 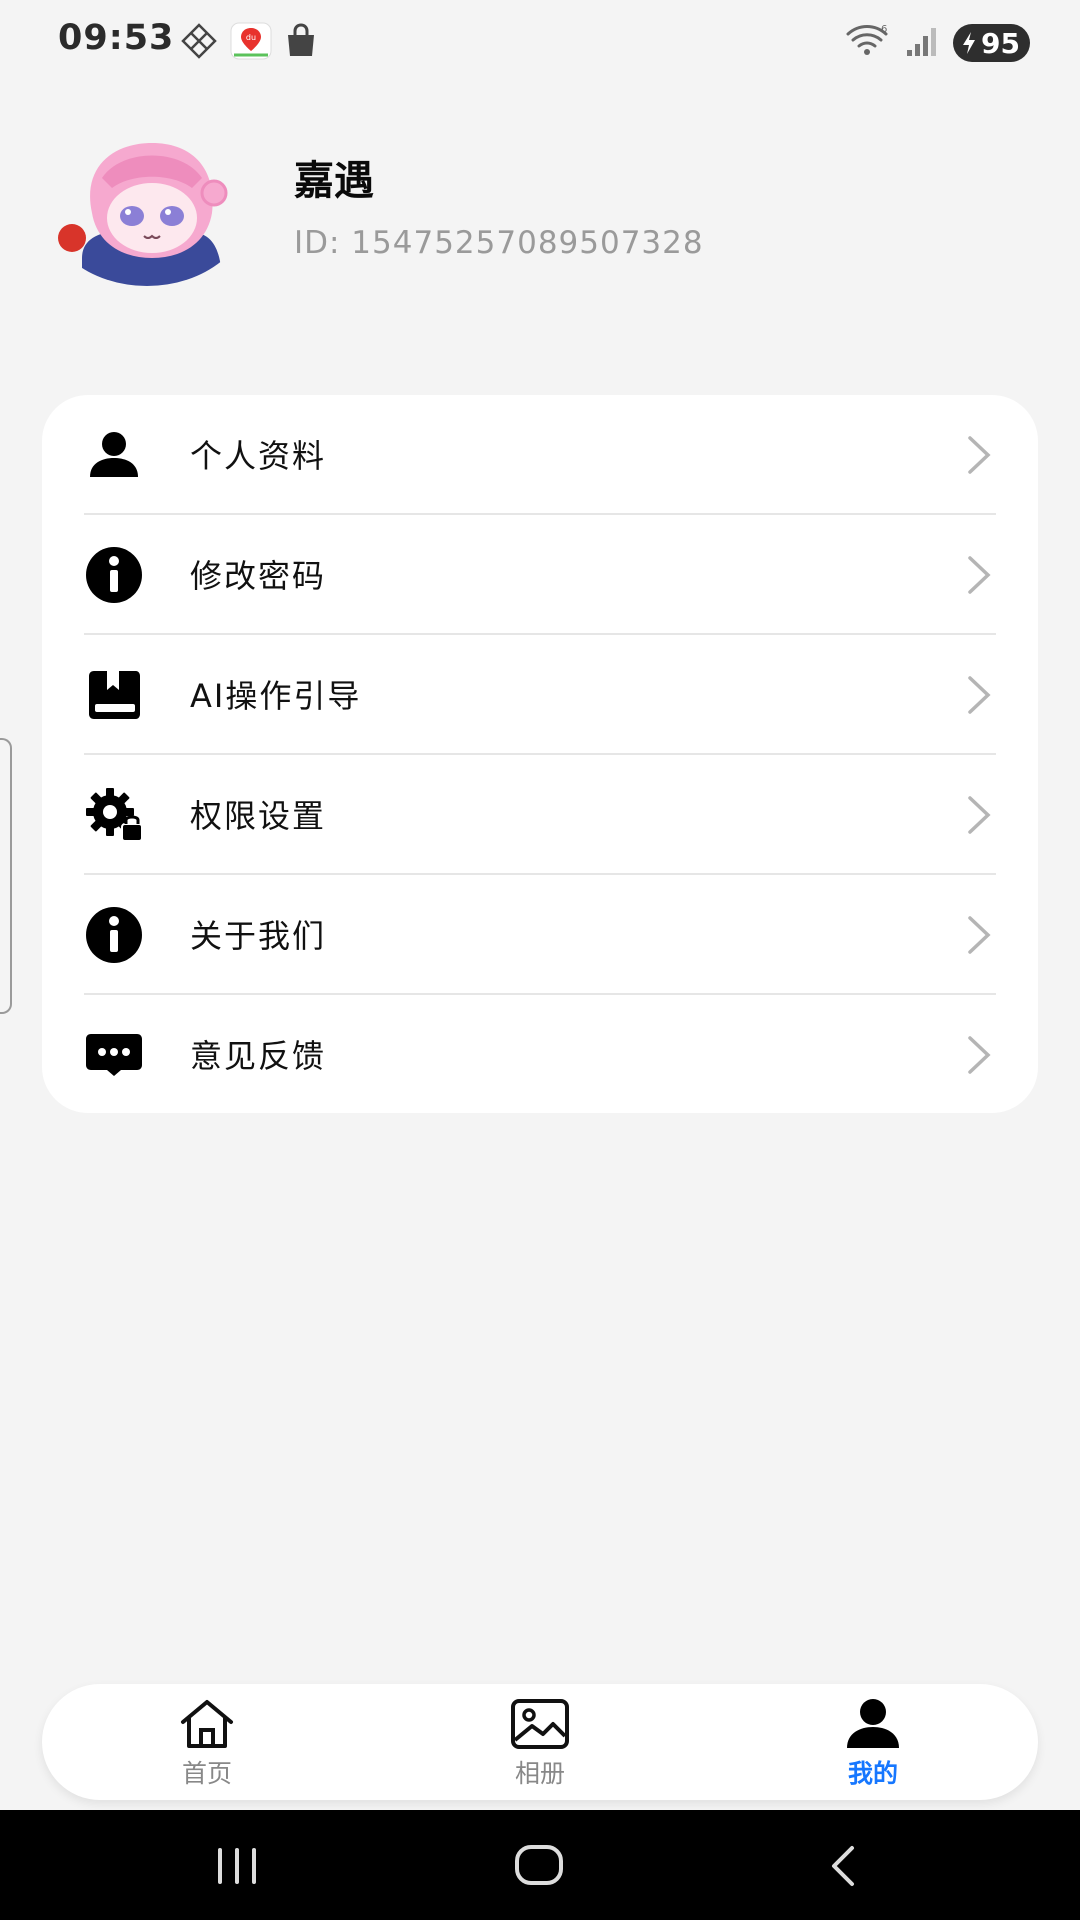 What do you see at coordinates (258, 456) in the screenshot?
I see `menu-item-label: 个人资料` at bounding box center [258, 456].